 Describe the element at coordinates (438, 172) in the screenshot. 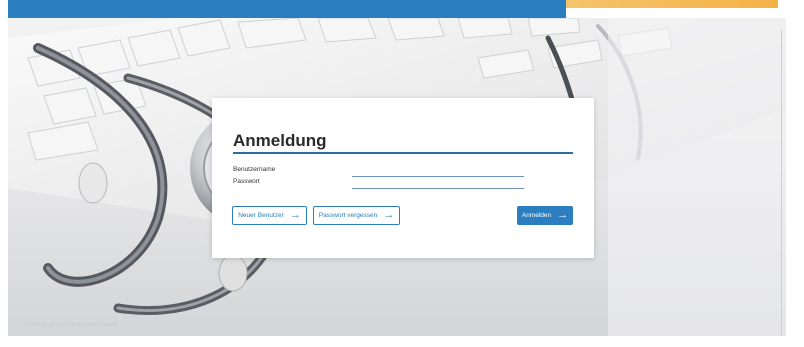

I see `username-input` at that location.